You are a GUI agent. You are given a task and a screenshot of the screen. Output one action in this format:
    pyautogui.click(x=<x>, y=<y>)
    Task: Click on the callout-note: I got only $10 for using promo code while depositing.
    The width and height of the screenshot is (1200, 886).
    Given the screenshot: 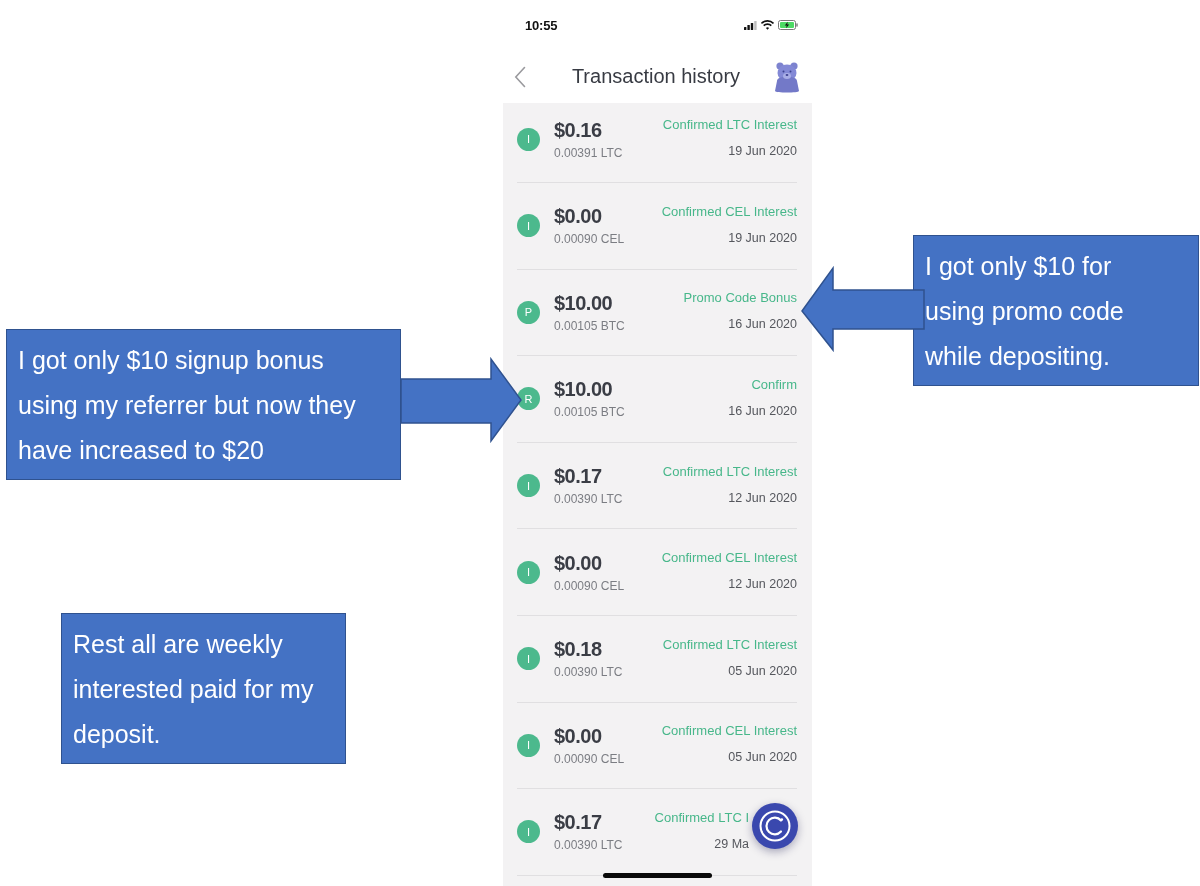 What is the action you would take?
    pyautogui.click(x=1056, y=310)
    